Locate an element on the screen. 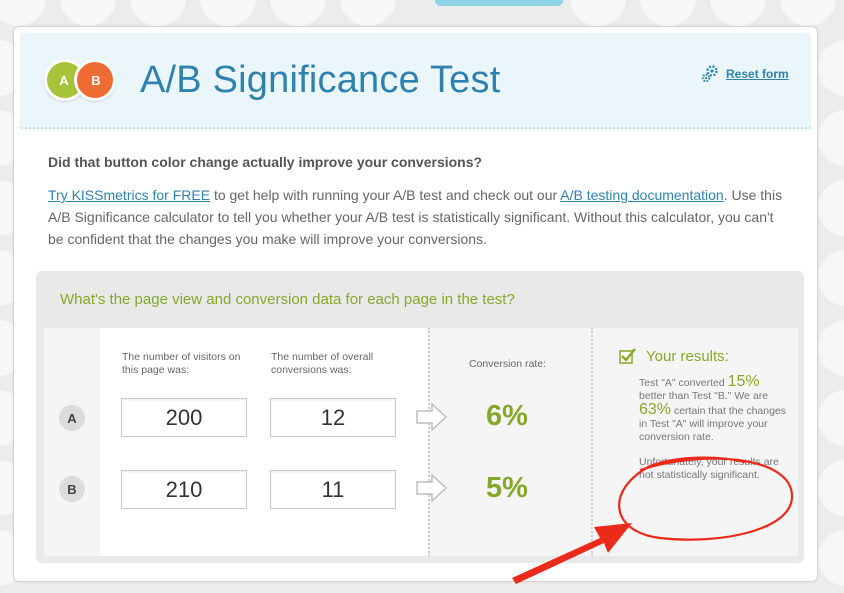 The height and width of the screenshot is (593, 844). reset-form-control: Reset form is located at coordinates (744, 74).